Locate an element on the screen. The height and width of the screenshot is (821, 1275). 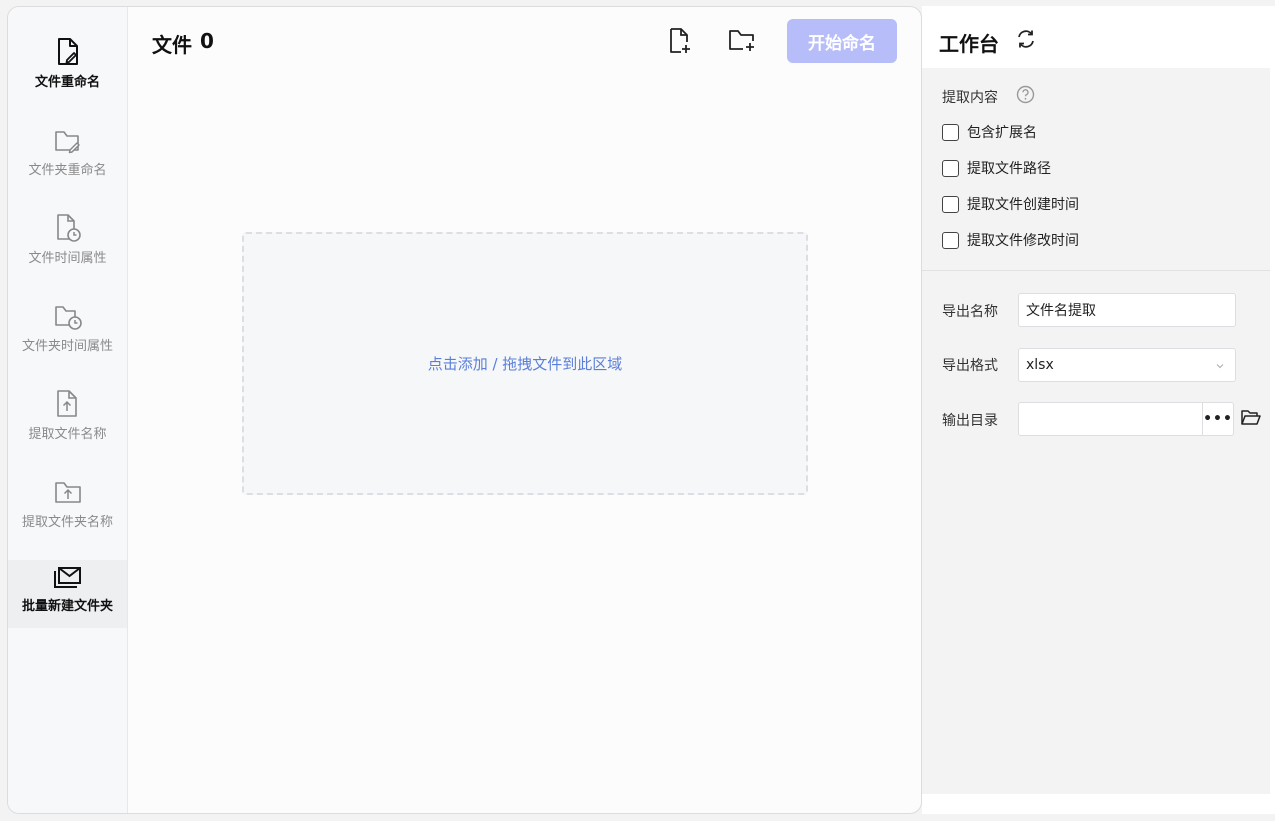
folder-upload-icon is located at coordinates (68, 492).